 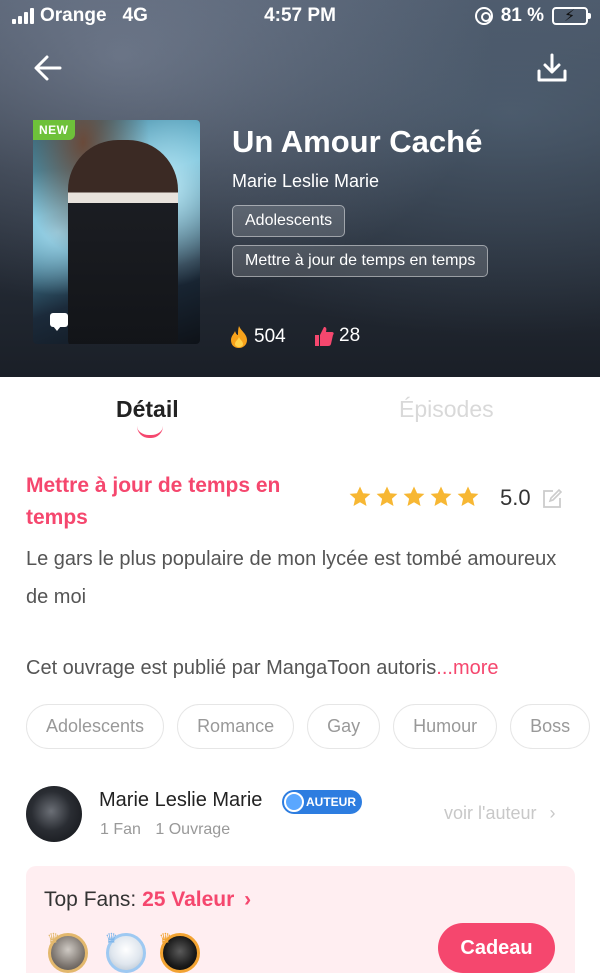 I want to click on more-label: more, so click(x=475, y=668).